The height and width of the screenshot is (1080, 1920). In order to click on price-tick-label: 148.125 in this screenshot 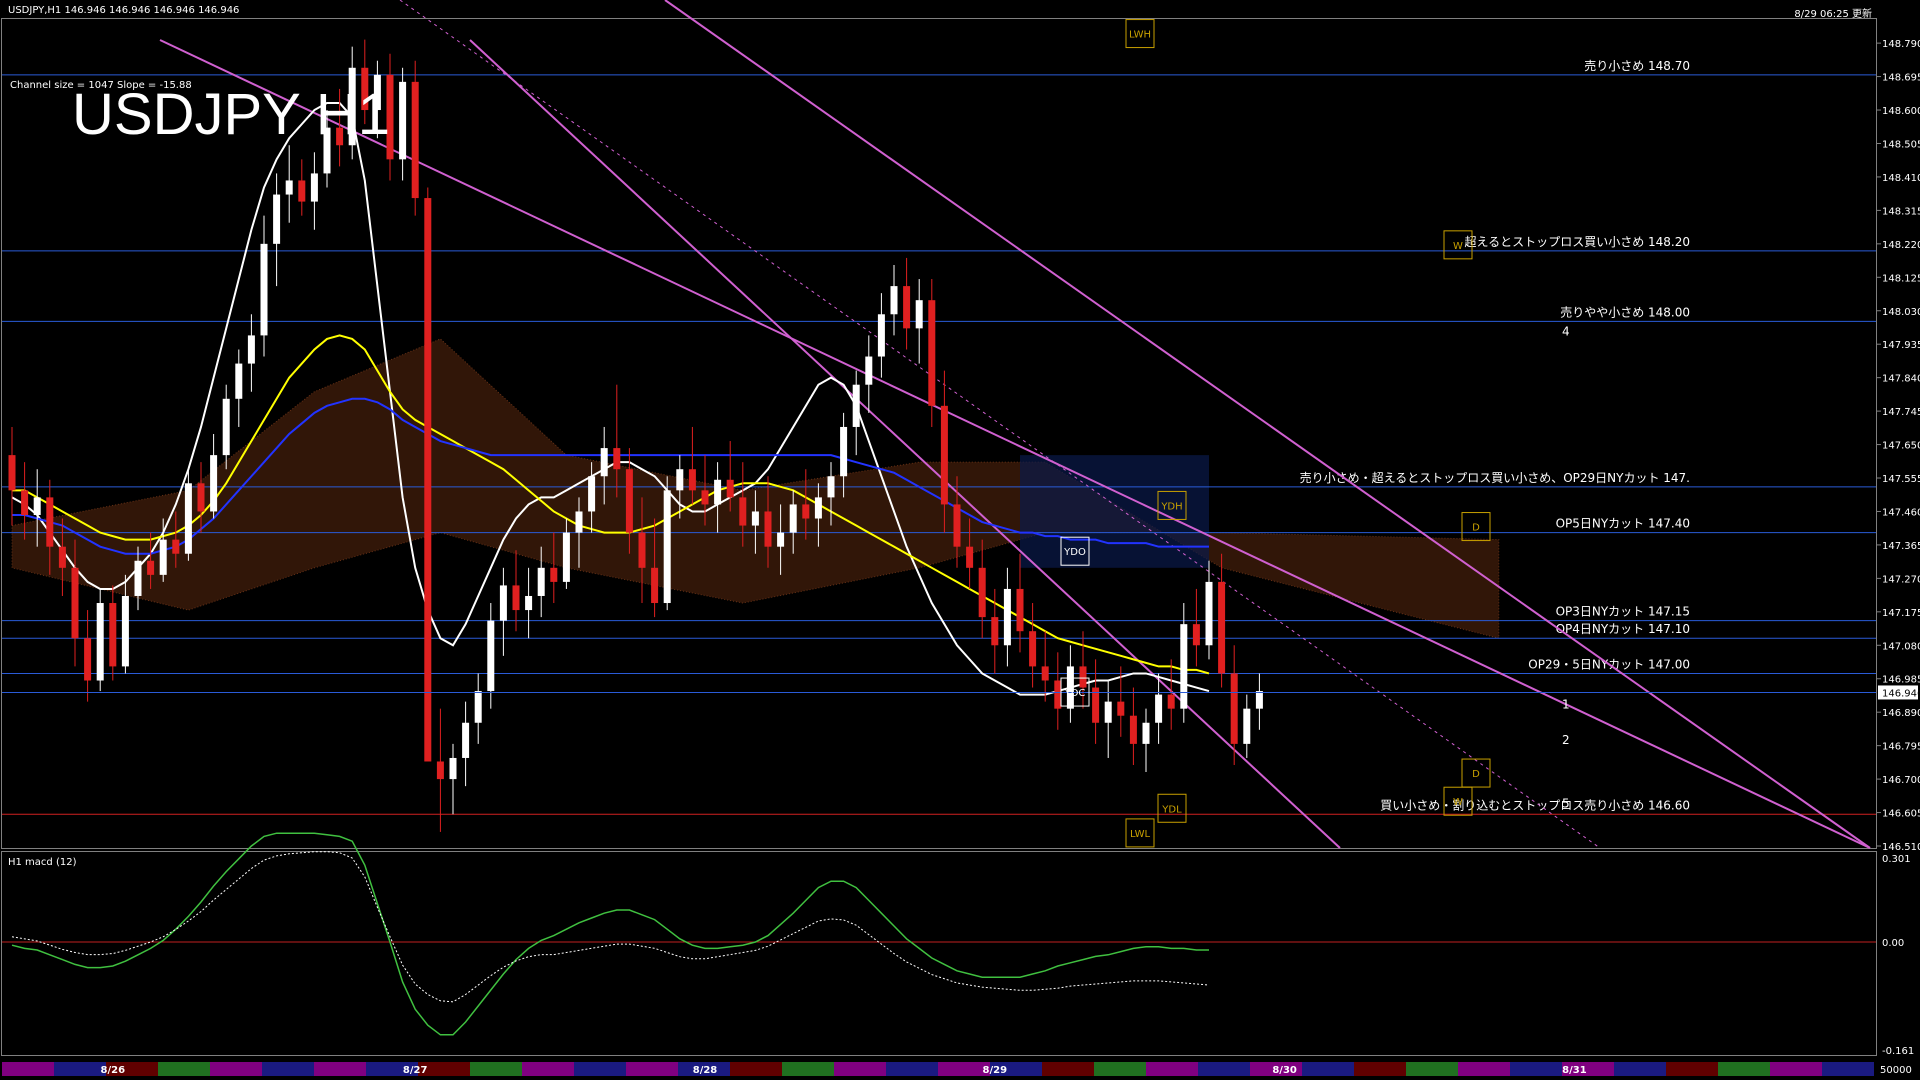, I will do `click(1901, 278)`.